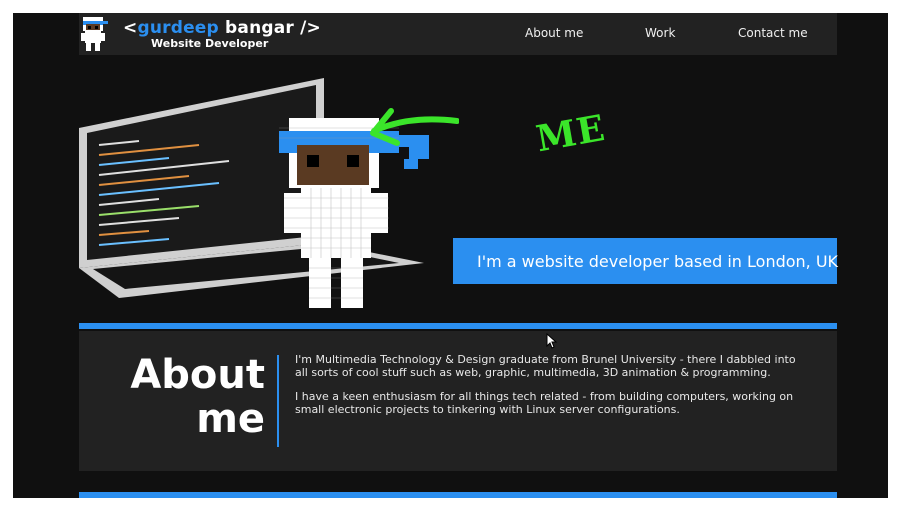 The width and height of the screenshot is (900, 515). I want to click on nav-about-me: About me, so click(554, 33).